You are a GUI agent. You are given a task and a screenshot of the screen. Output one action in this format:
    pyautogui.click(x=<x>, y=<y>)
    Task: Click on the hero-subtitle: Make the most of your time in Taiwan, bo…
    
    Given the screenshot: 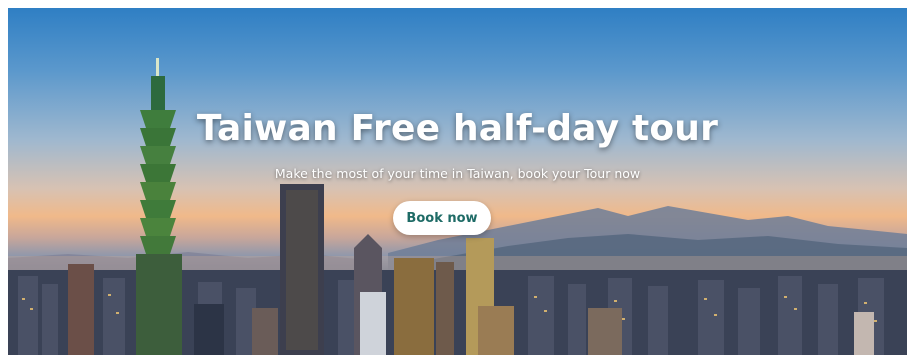 What is the action you would take?
    pyautogui.click(x=457, y=173)
    